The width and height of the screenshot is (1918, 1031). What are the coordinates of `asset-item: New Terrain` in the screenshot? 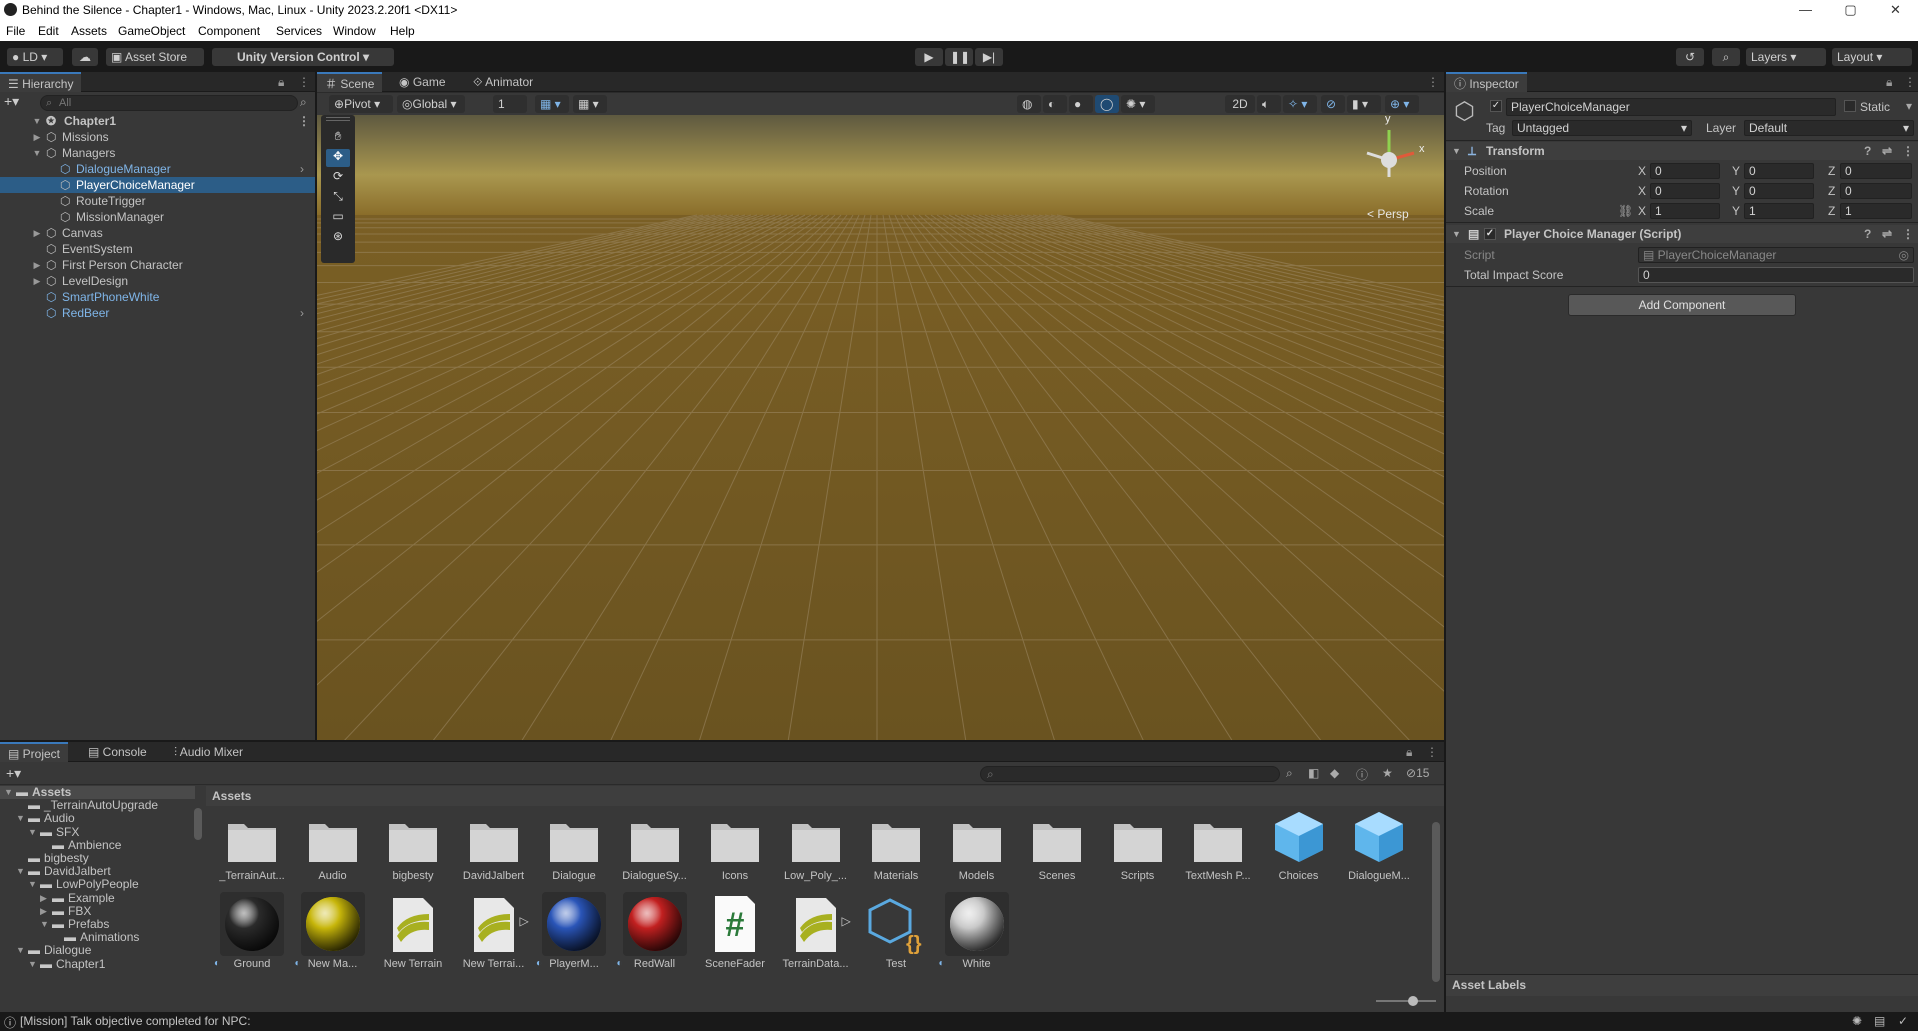 It's located at (413, 934).